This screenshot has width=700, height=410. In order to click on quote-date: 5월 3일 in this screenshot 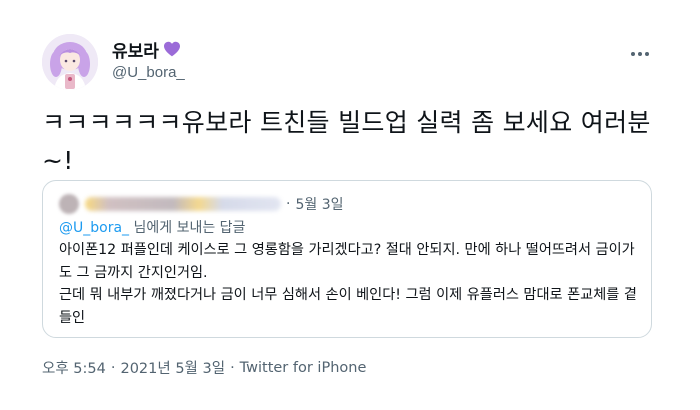, I will do `click(319, 205)`.